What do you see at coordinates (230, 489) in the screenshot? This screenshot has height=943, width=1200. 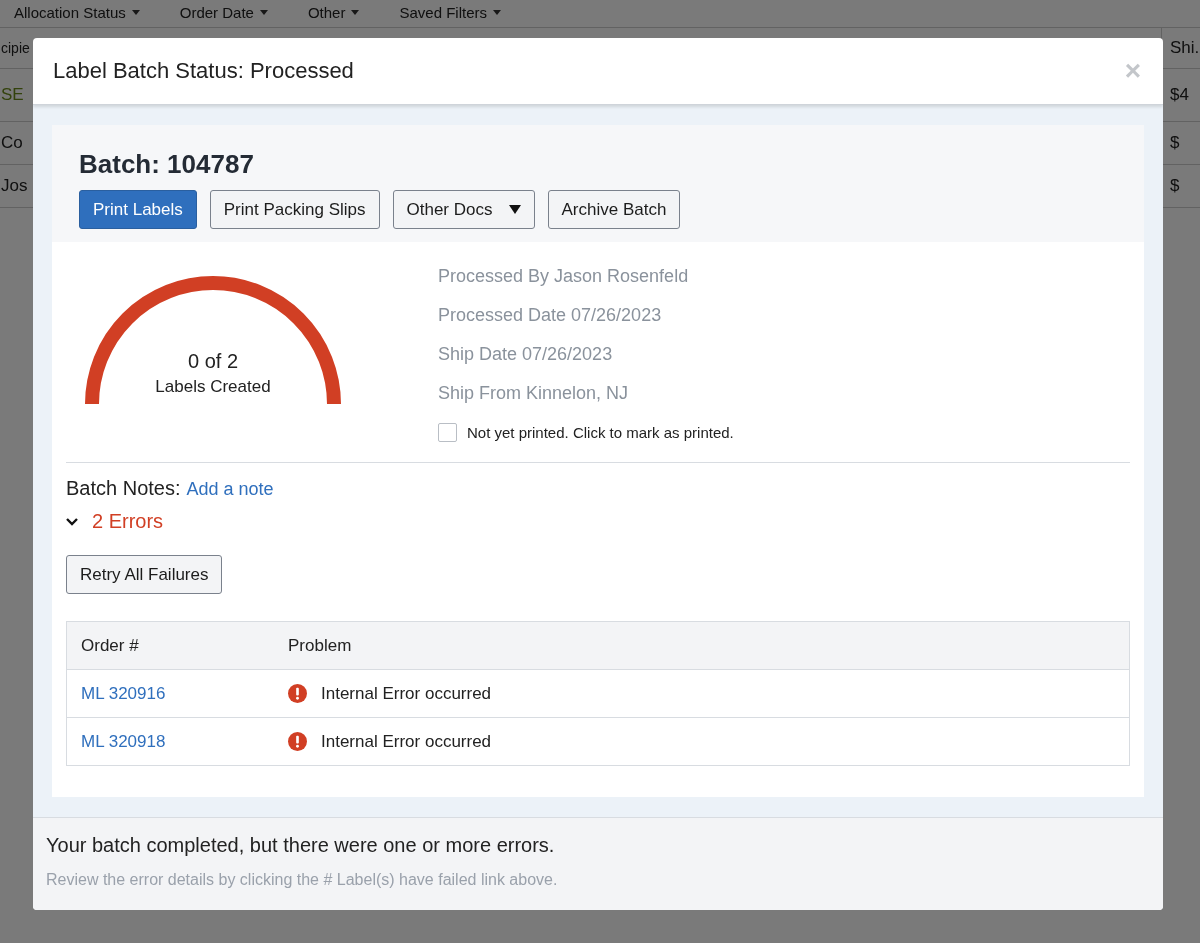 I see `add-note-link: Add a note` at bounding box center [230, 489].